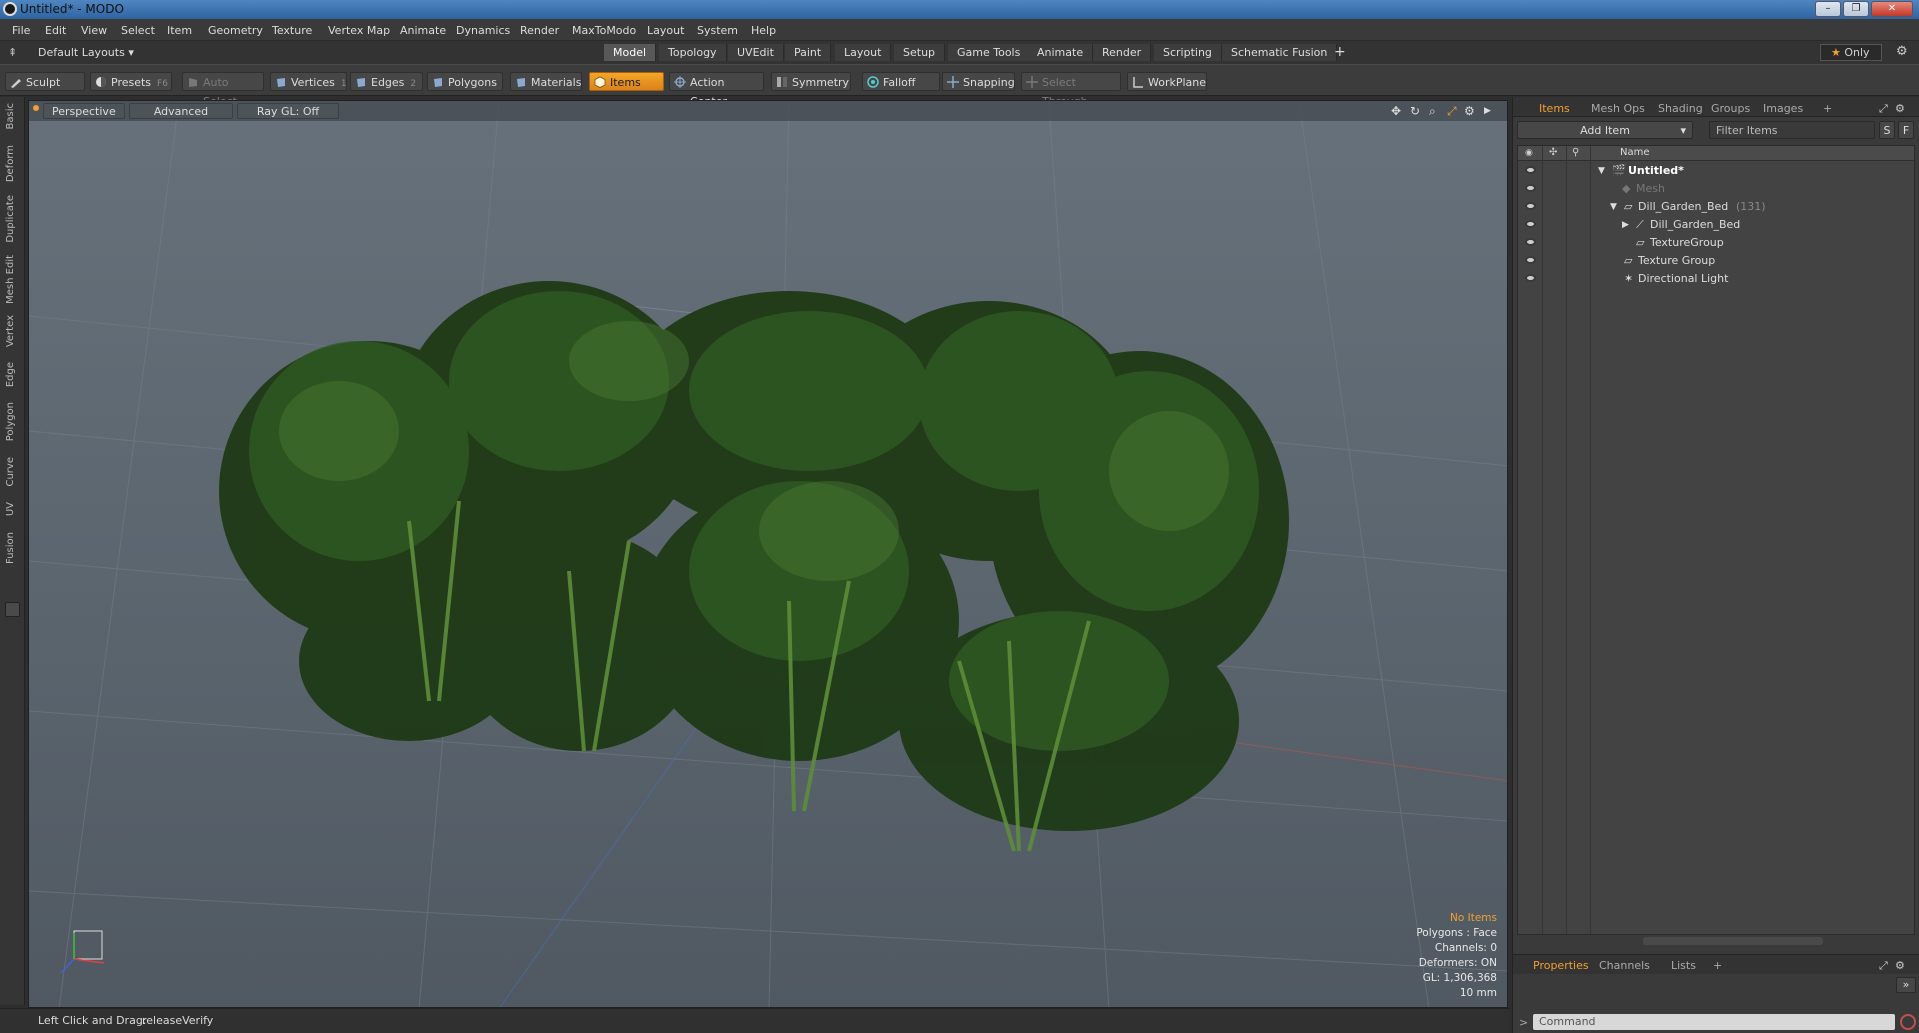 The width and height of the screenshot is (1919, 1033). What do you see at coordinates (292, 30) in the screenshot?
I see `menu-texture: Texture` at bounding box center [292, 30].